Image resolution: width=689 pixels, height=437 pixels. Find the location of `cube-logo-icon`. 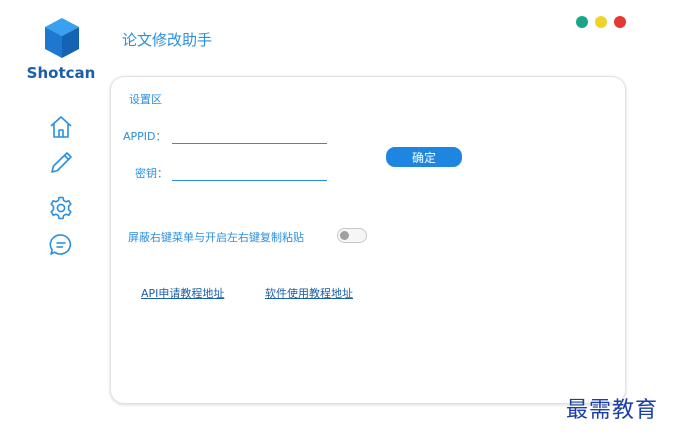

cube-logo-icon is located at coordinates (62, 38).